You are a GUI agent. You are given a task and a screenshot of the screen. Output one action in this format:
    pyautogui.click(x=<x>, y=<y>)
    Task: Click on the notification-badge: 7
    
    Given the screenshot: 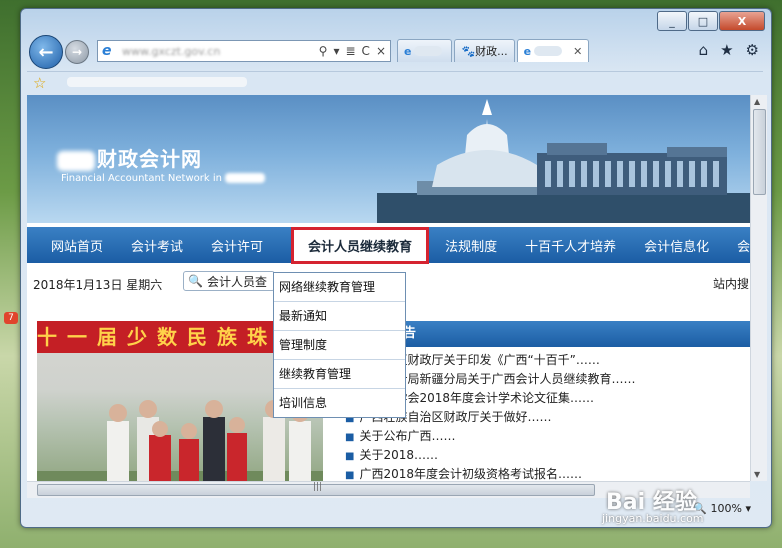 What is the action you would take?
    pyautogui.click(x=11, y=318)
    